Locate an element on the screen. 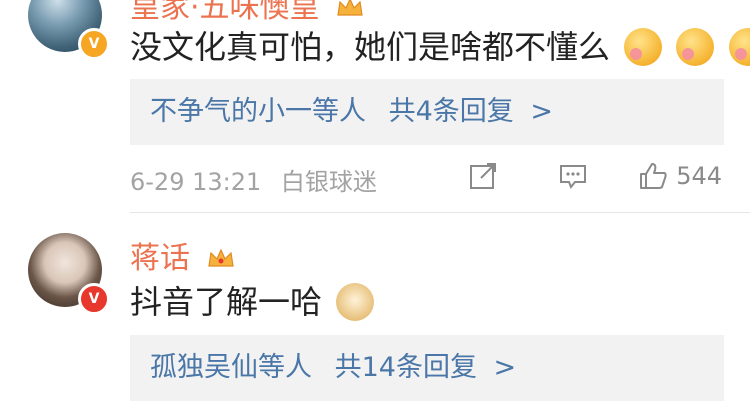  like-button: 544 is located at coordinates (680, 176).